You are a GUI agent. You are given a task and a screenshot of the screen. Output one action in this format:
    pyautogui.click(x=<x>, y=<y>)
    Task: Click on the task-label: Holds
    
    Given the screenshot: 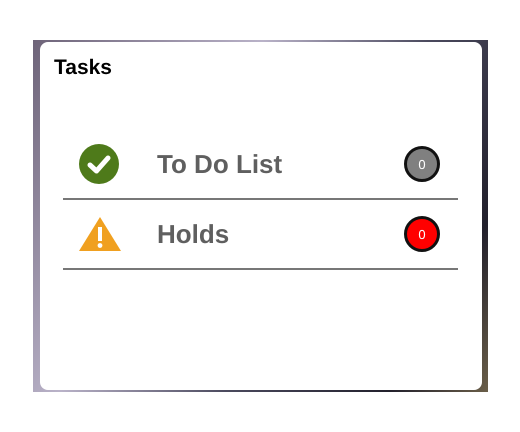 What is the action you would take?
    pyautogui.click(x=193, y=234)
    